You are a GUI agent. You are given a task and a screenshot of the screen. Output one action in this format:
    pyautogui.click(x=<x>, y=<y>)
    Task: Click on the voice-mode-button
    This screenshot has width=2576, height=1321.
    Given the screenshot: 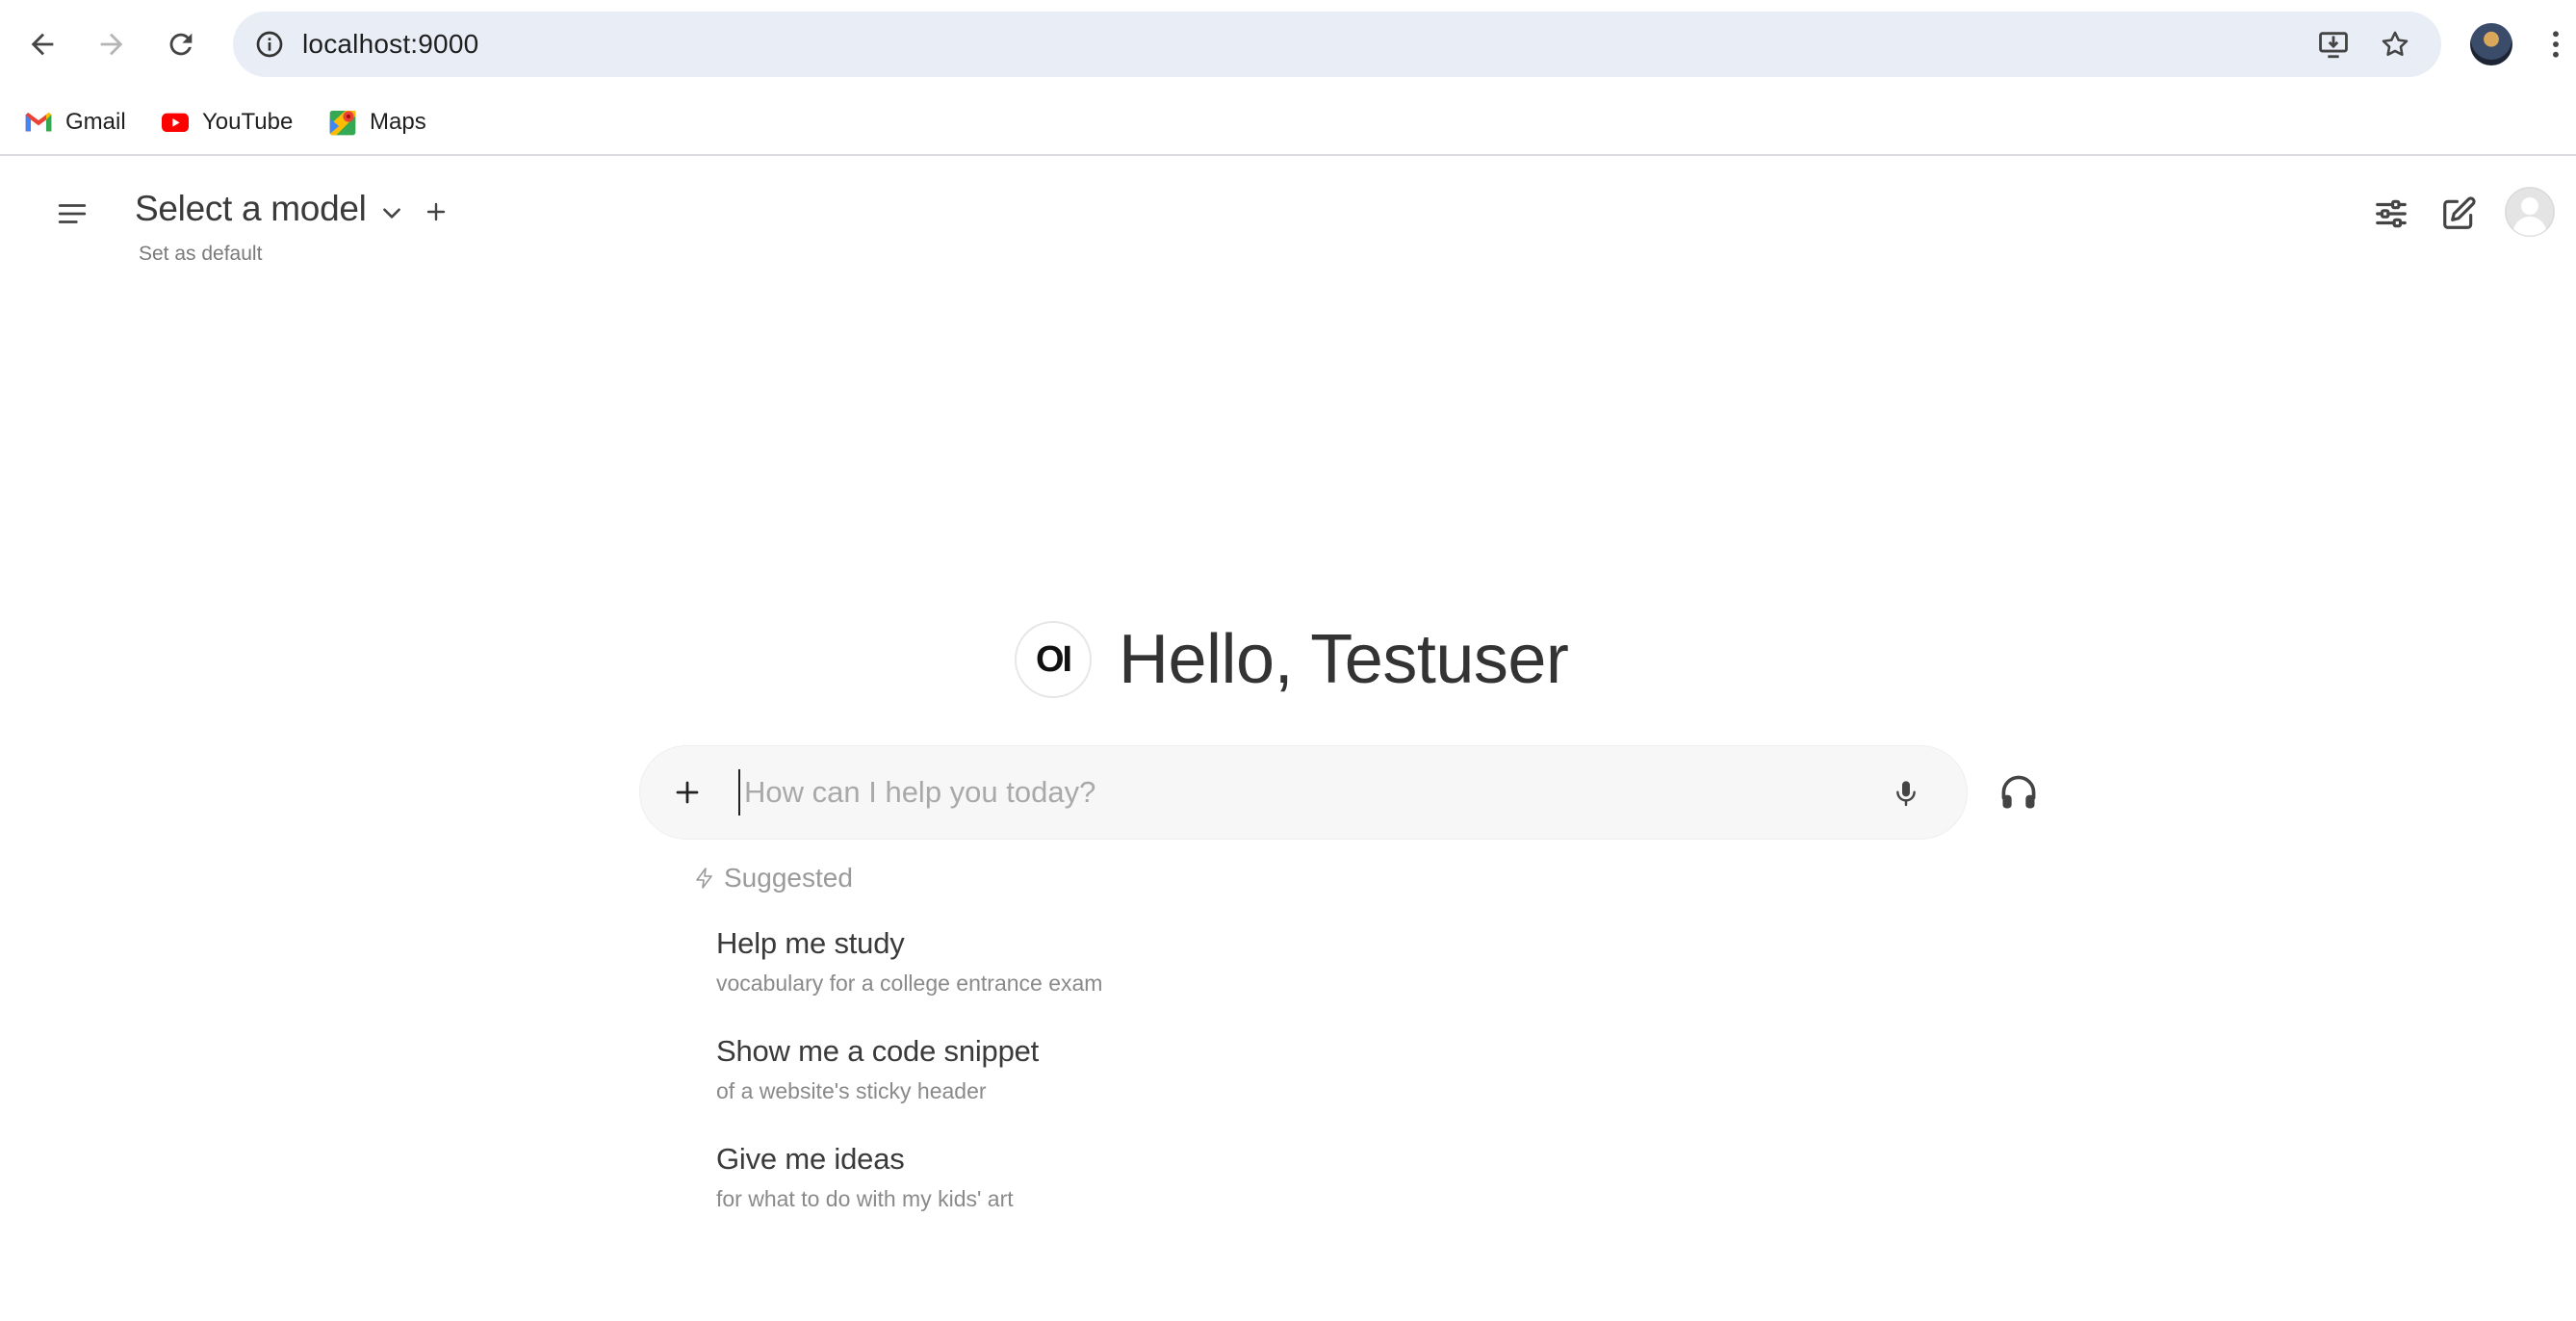 What is the action you would take?
    pyautogui.click(x=2019, y=792)
    